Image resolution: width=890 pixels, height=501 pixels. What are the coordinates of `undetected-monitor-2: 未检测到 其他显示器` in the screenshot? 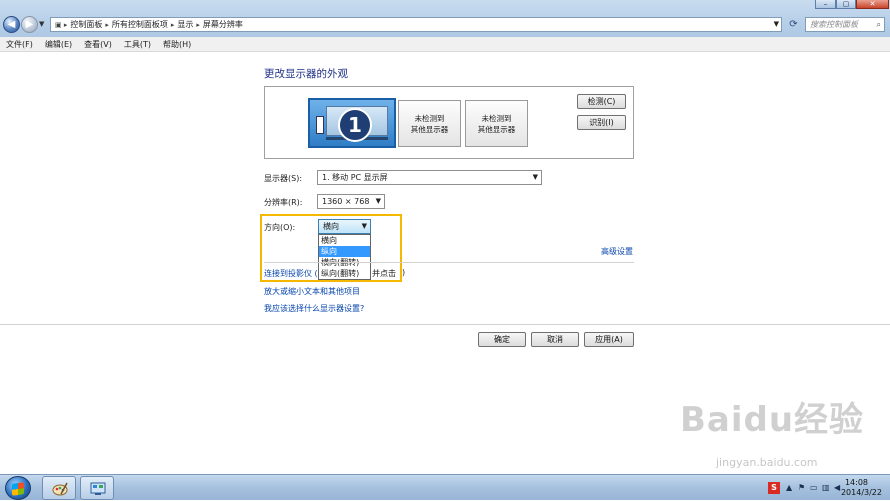 It's located at (496, 123).